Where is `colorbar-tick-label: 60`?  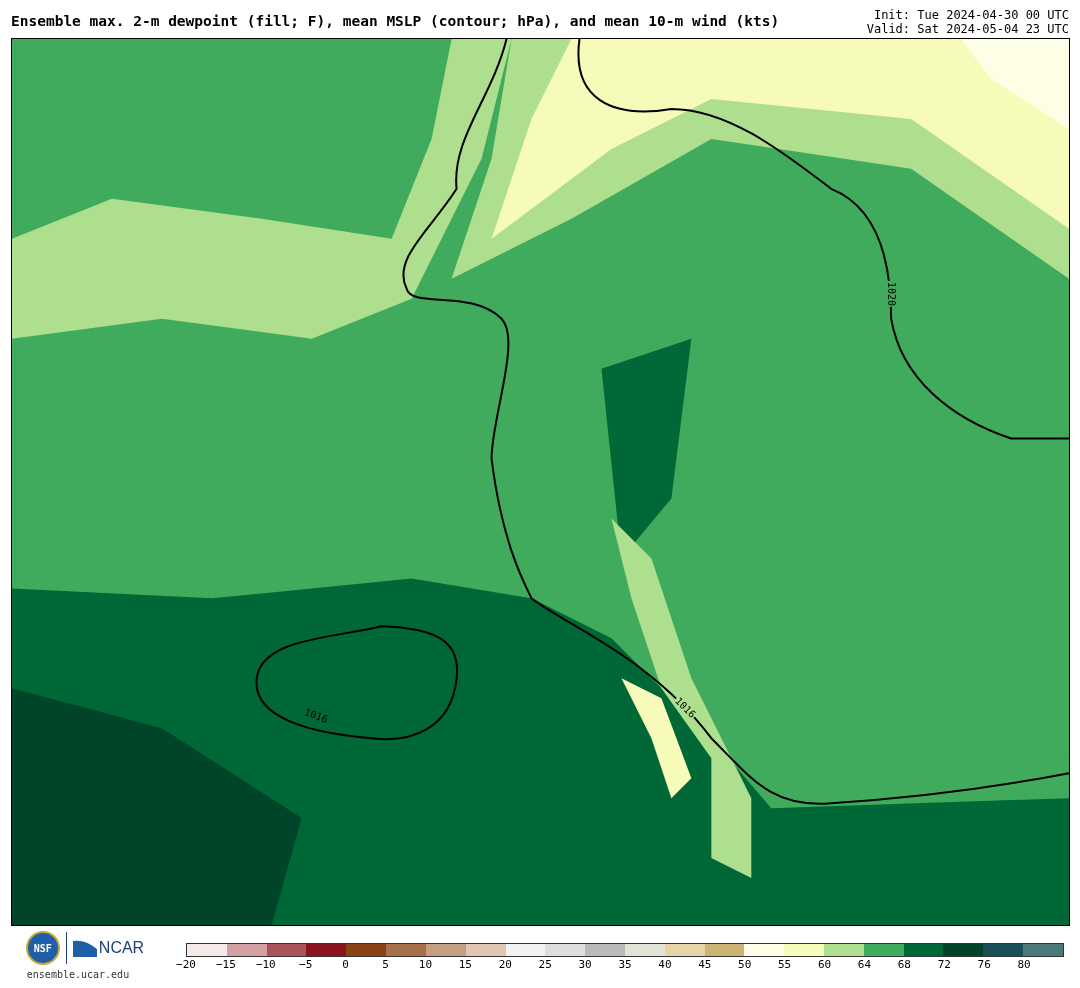
colorbar-tick-label: 60 is located at coordinates (824, 964).